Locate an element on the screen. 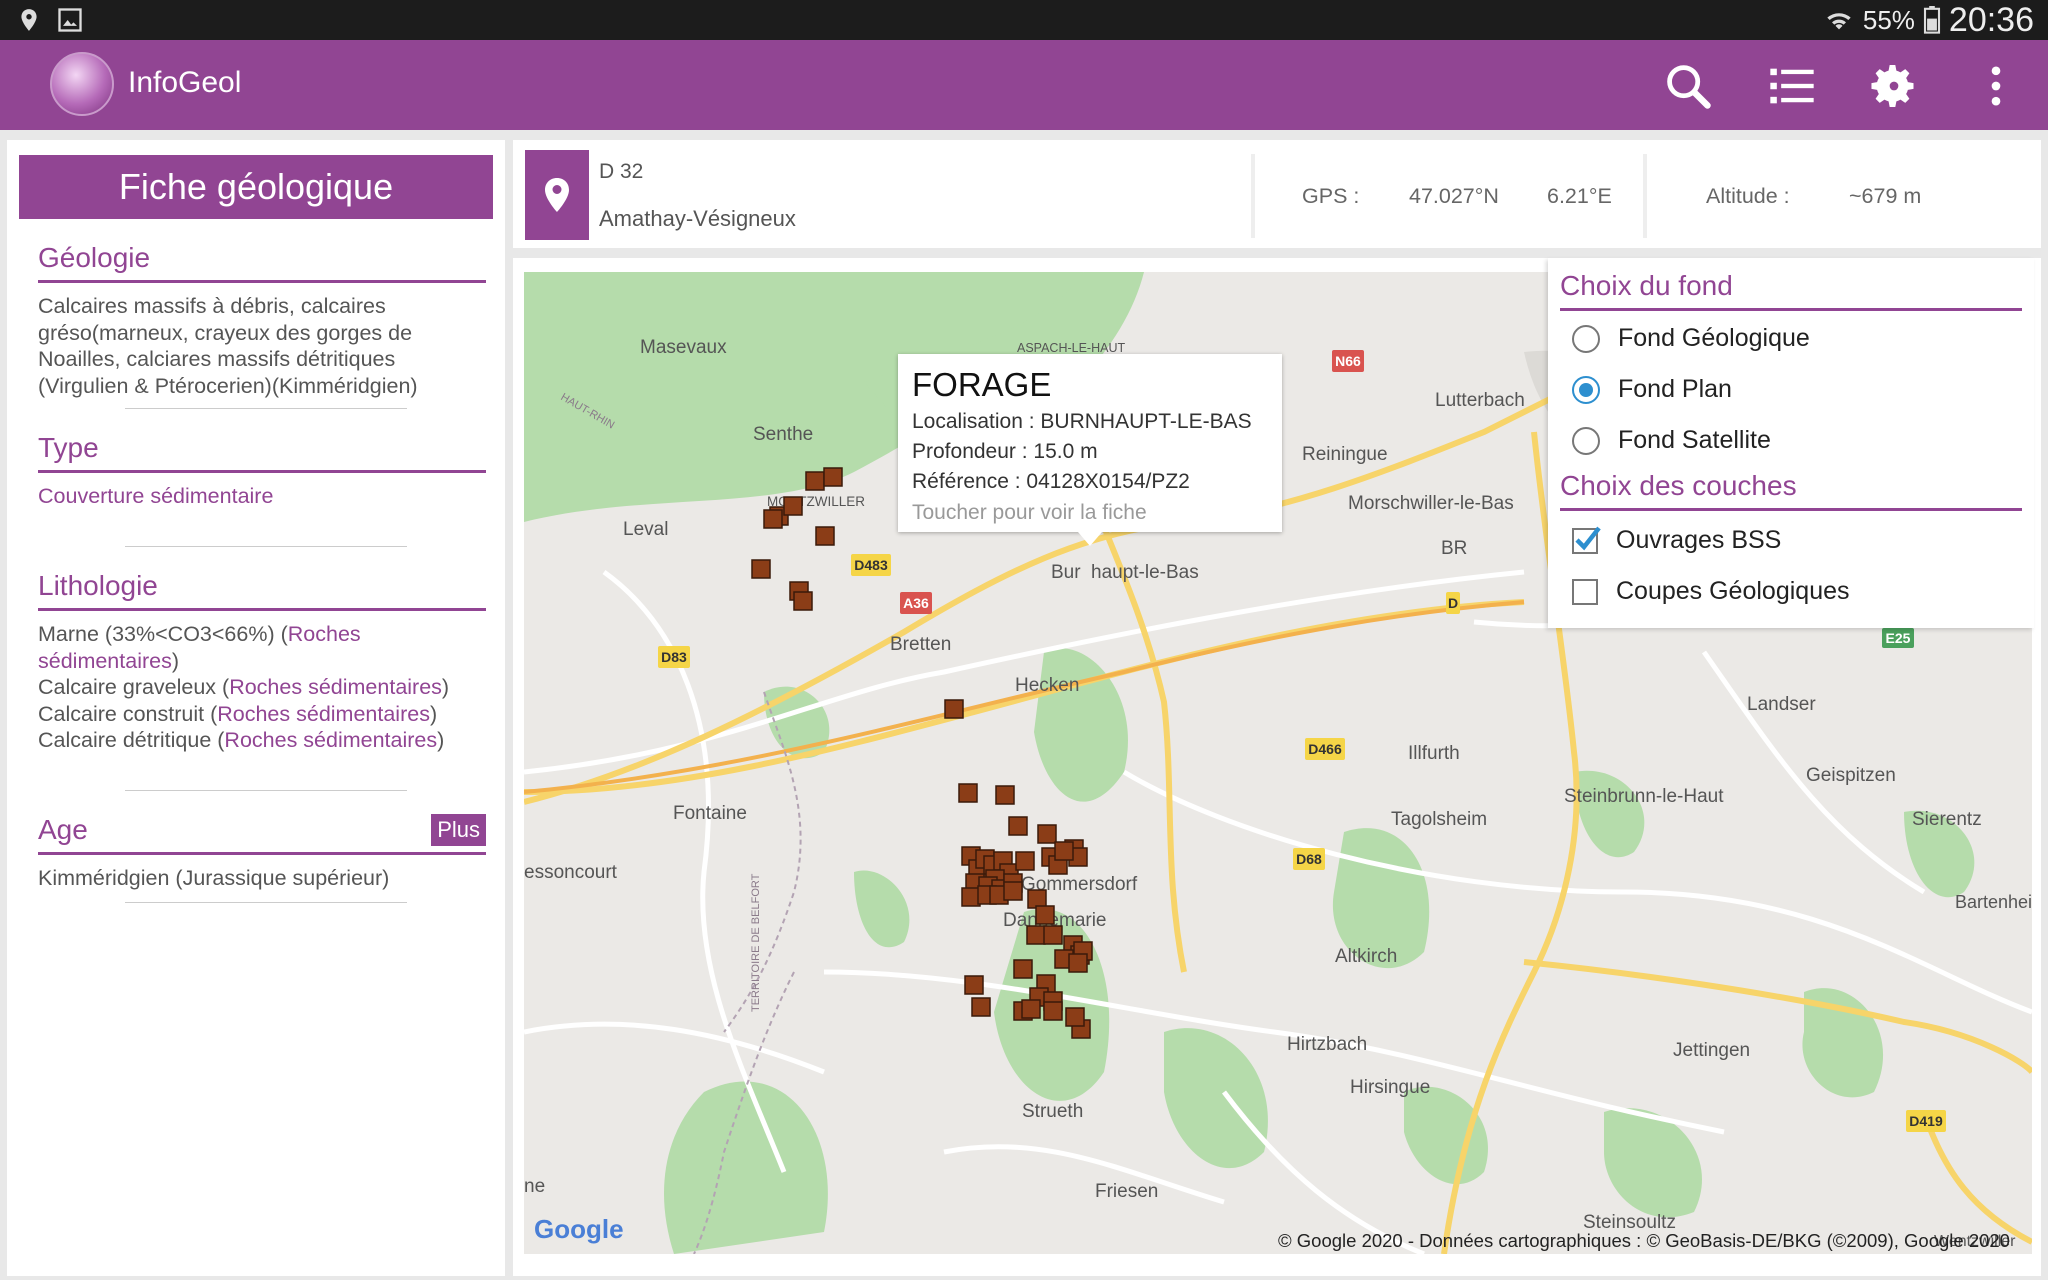  svg-text: Morschwiller-le-Bas is located at coordinates (1431, 503).